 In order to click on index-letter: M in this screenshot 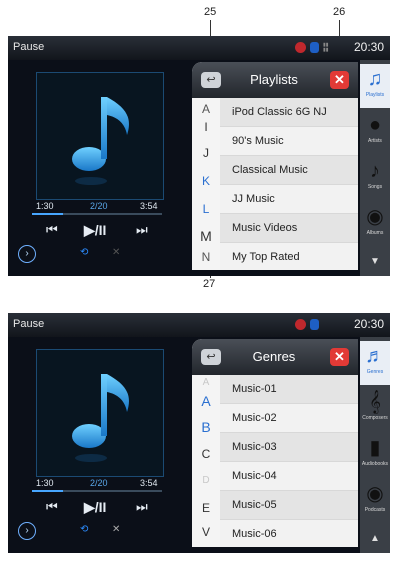, I will do `click(206, 236)`.